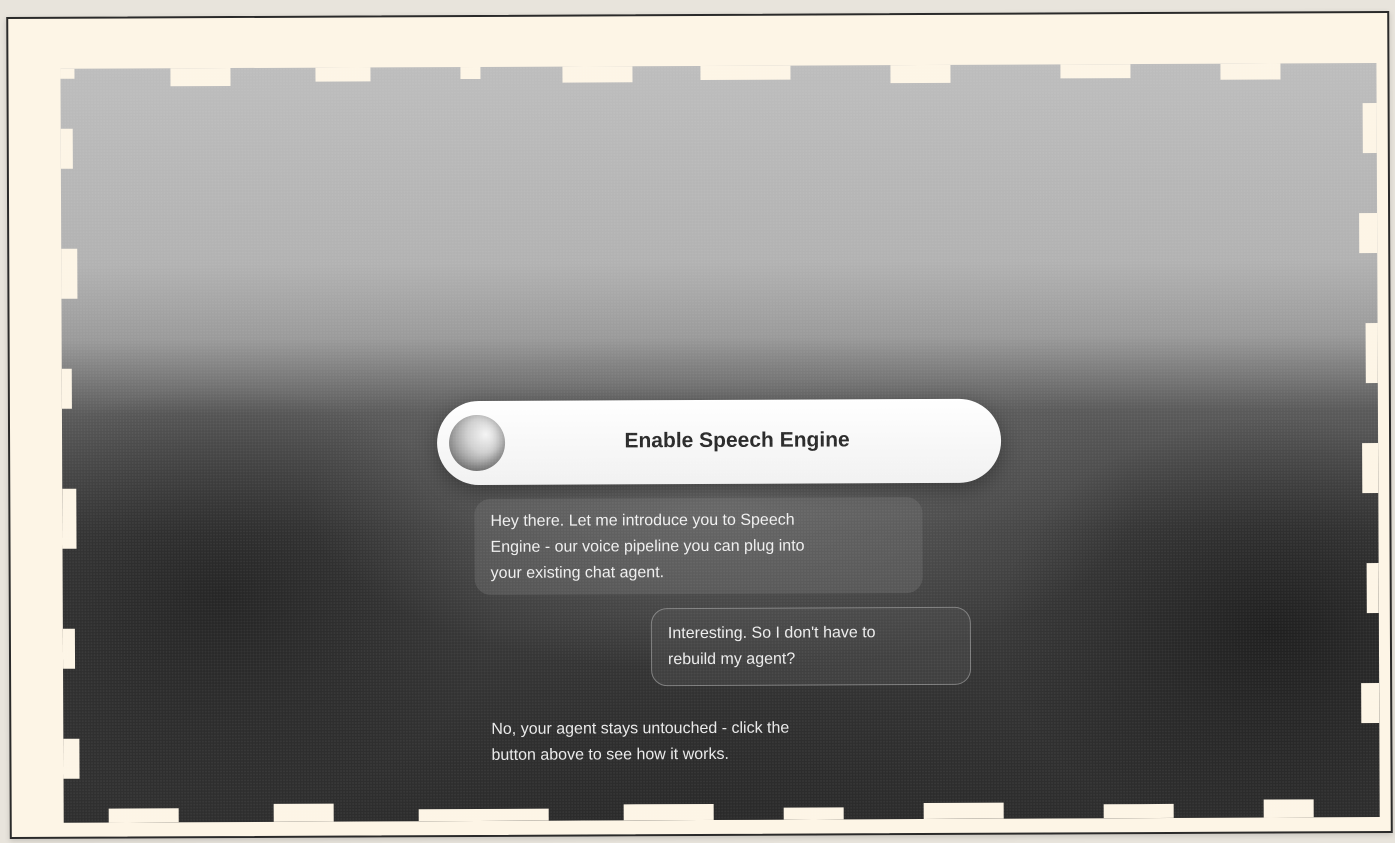 Image resolution: width=1395 pixels, height=843 pixels. Describe the element at coordinates (737, 440) in the screenshot. I see `enable-speech-engine-label: Enable Speech Engine` at that location.